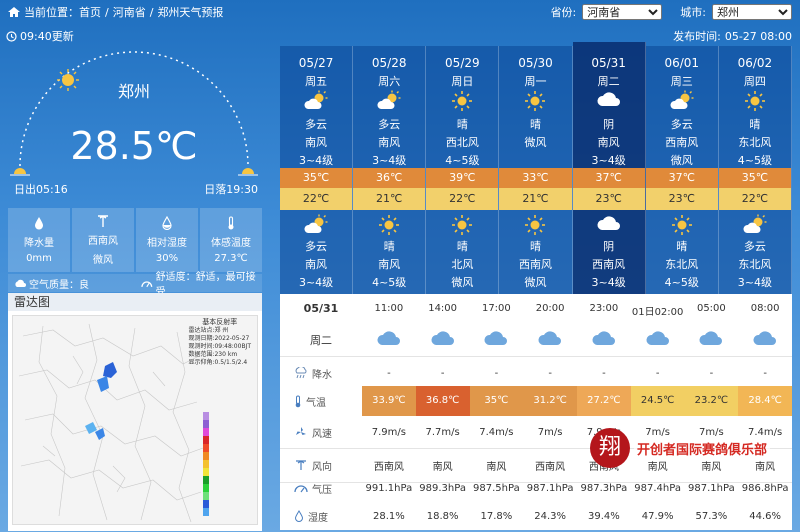 Image resolution: width=800 pixels, height=532 pixels. I want to click on clock-icon, so click(11, 36).